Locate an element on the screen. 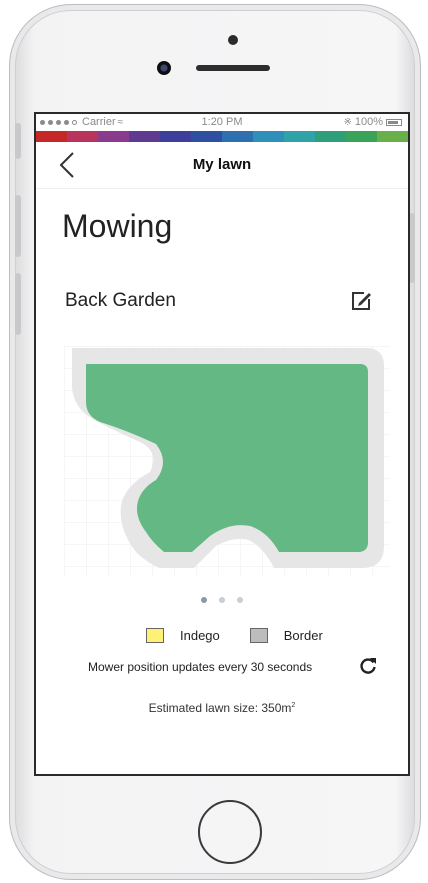 This screenshot has width=428, height=883. nav-bar: My lawn is located at coordinates (222, 165).